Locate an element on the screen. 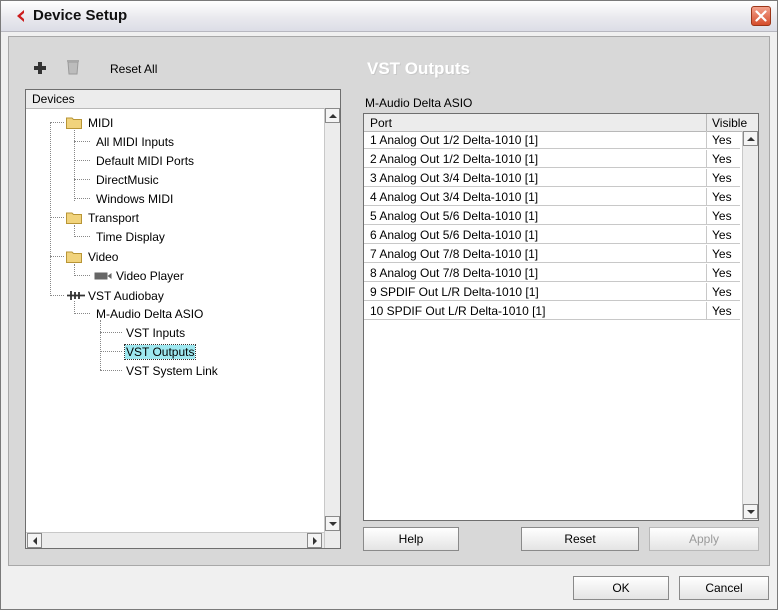 This screenshot has height=610, width=778. port-name-cell: 7 Analog Out 7/8 Delta-1010 [1] is located at coordinates (454, 254).